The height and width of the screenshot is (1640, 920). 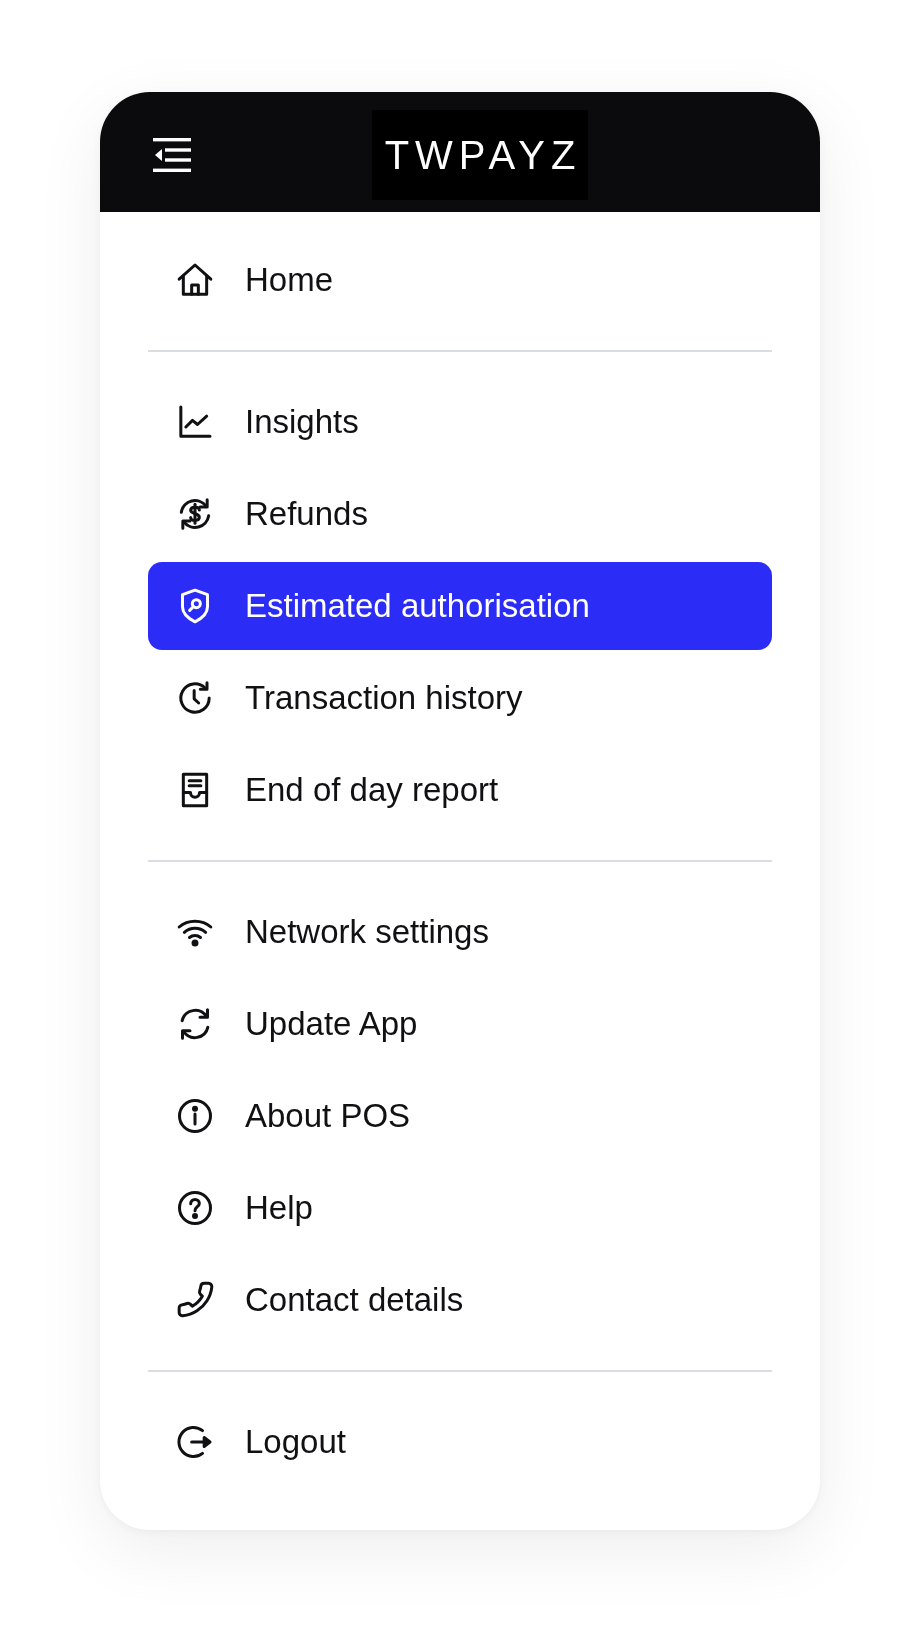 I want to click on menu-item: Transaction history, so click(x=460, y=698).